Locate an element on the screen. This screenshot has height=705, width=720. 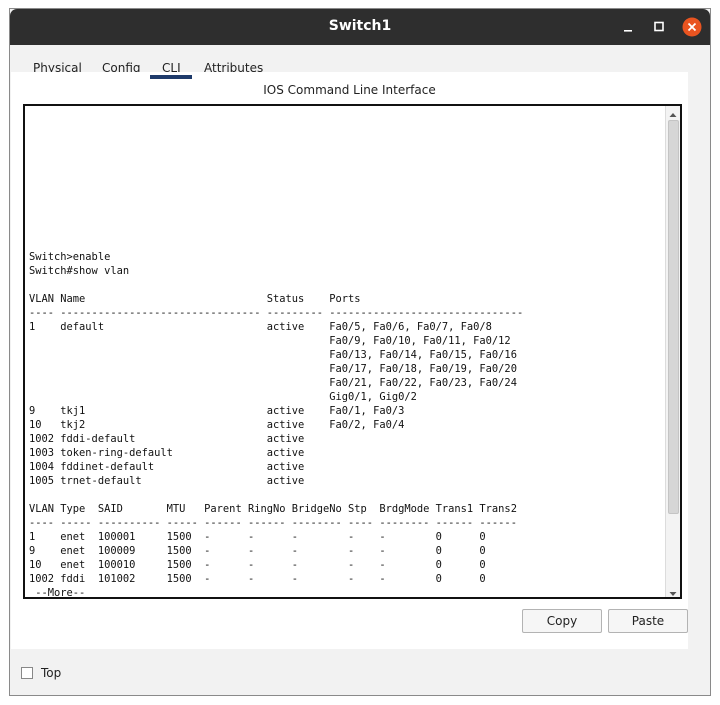
terminal-line: Switch#show vlan is located at coordinates (79, 271).